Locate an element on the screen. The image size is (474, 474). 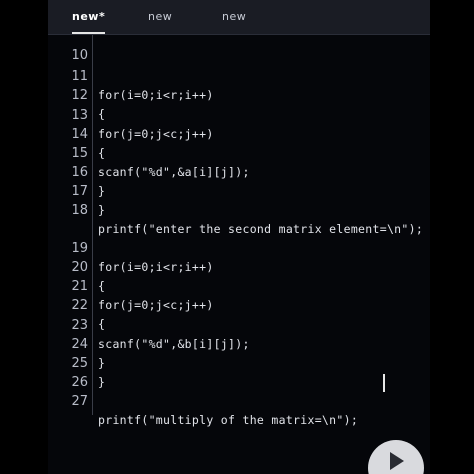
right-border is located at coordinates (452, 237).